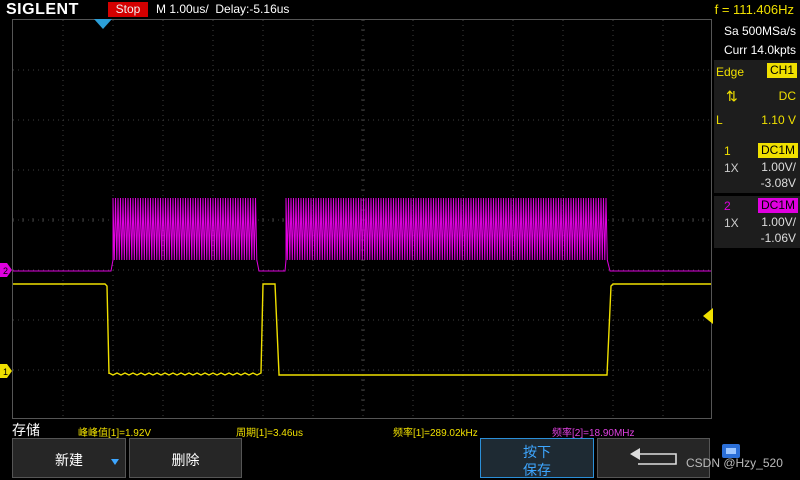 The height and width of the screenshot is (480, 800). Describe the element at coordinates (757, 222) in the screenshot. I see `ch2-info: 2 DC1M 1X 1.00V/ -1.06V` at that location.